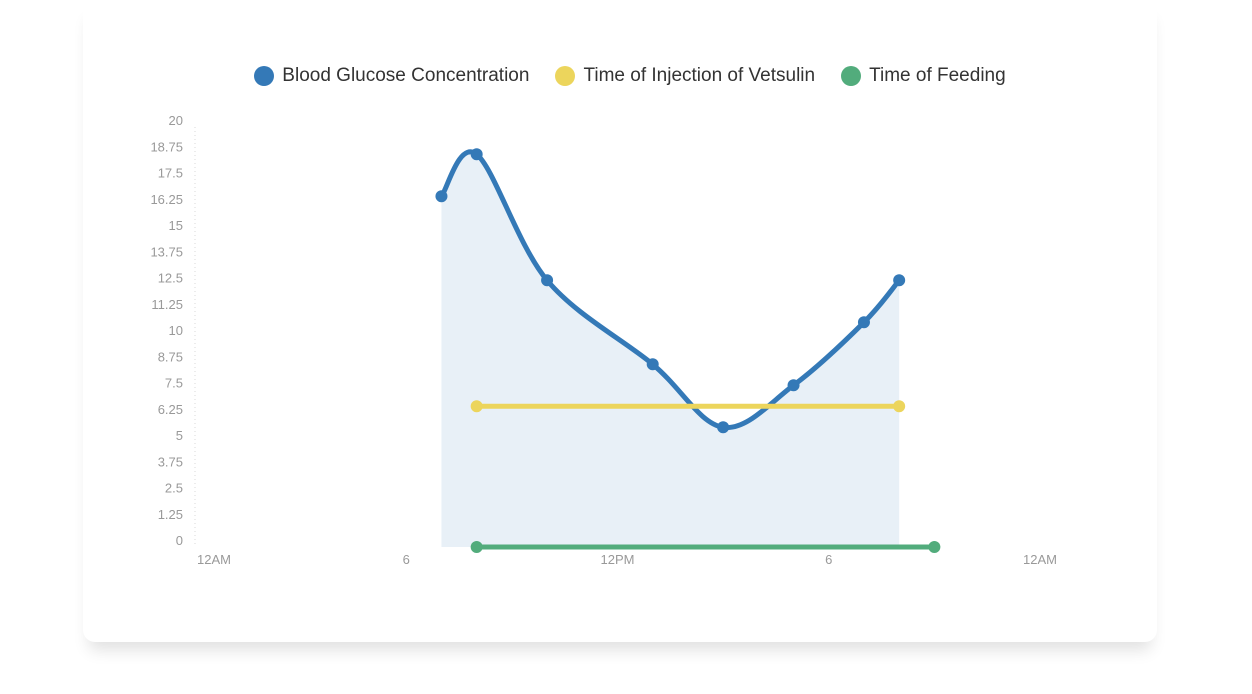  What do you see at coordinates (166, 251) in the screenshot?
I see `y-tick-label: 13.75` at bounding box center [166, 251].